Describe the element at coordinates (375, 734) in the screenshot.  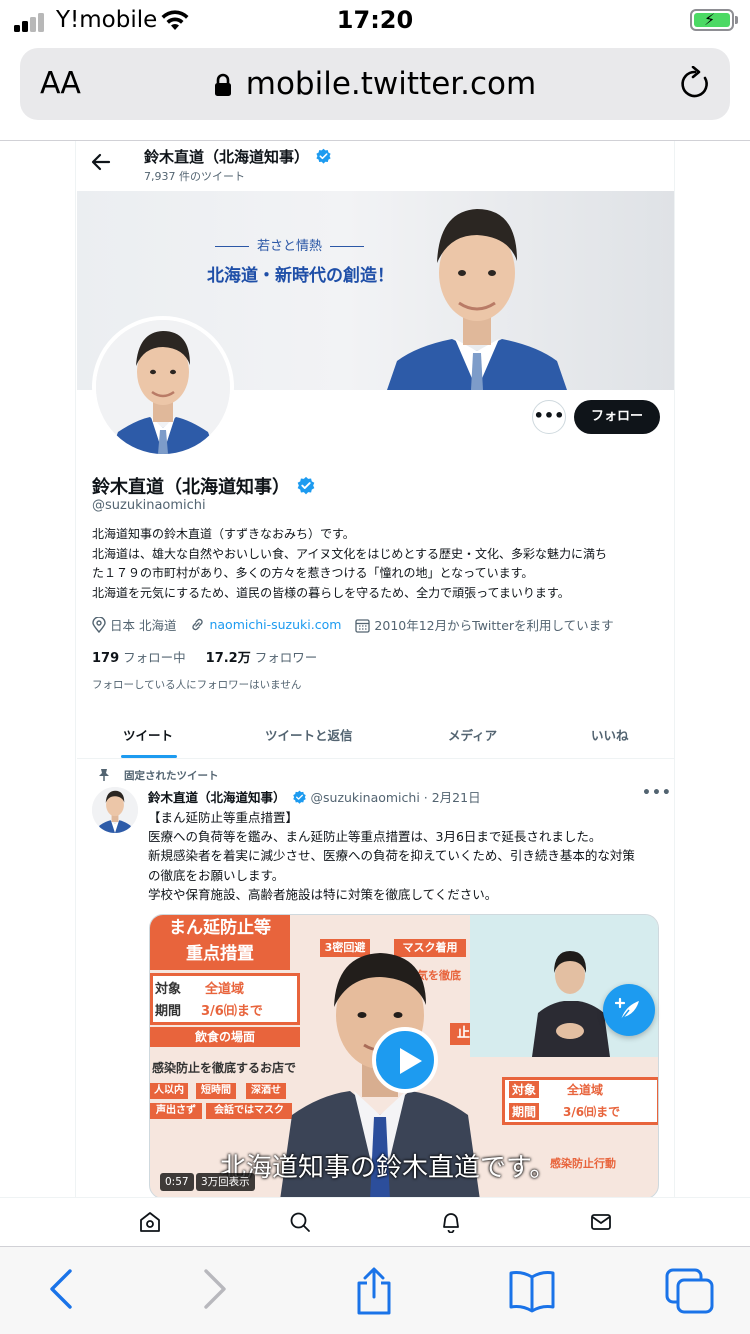
I see `profile-tabs: ツイート ツイートと返信 メディア いいね` at that location.